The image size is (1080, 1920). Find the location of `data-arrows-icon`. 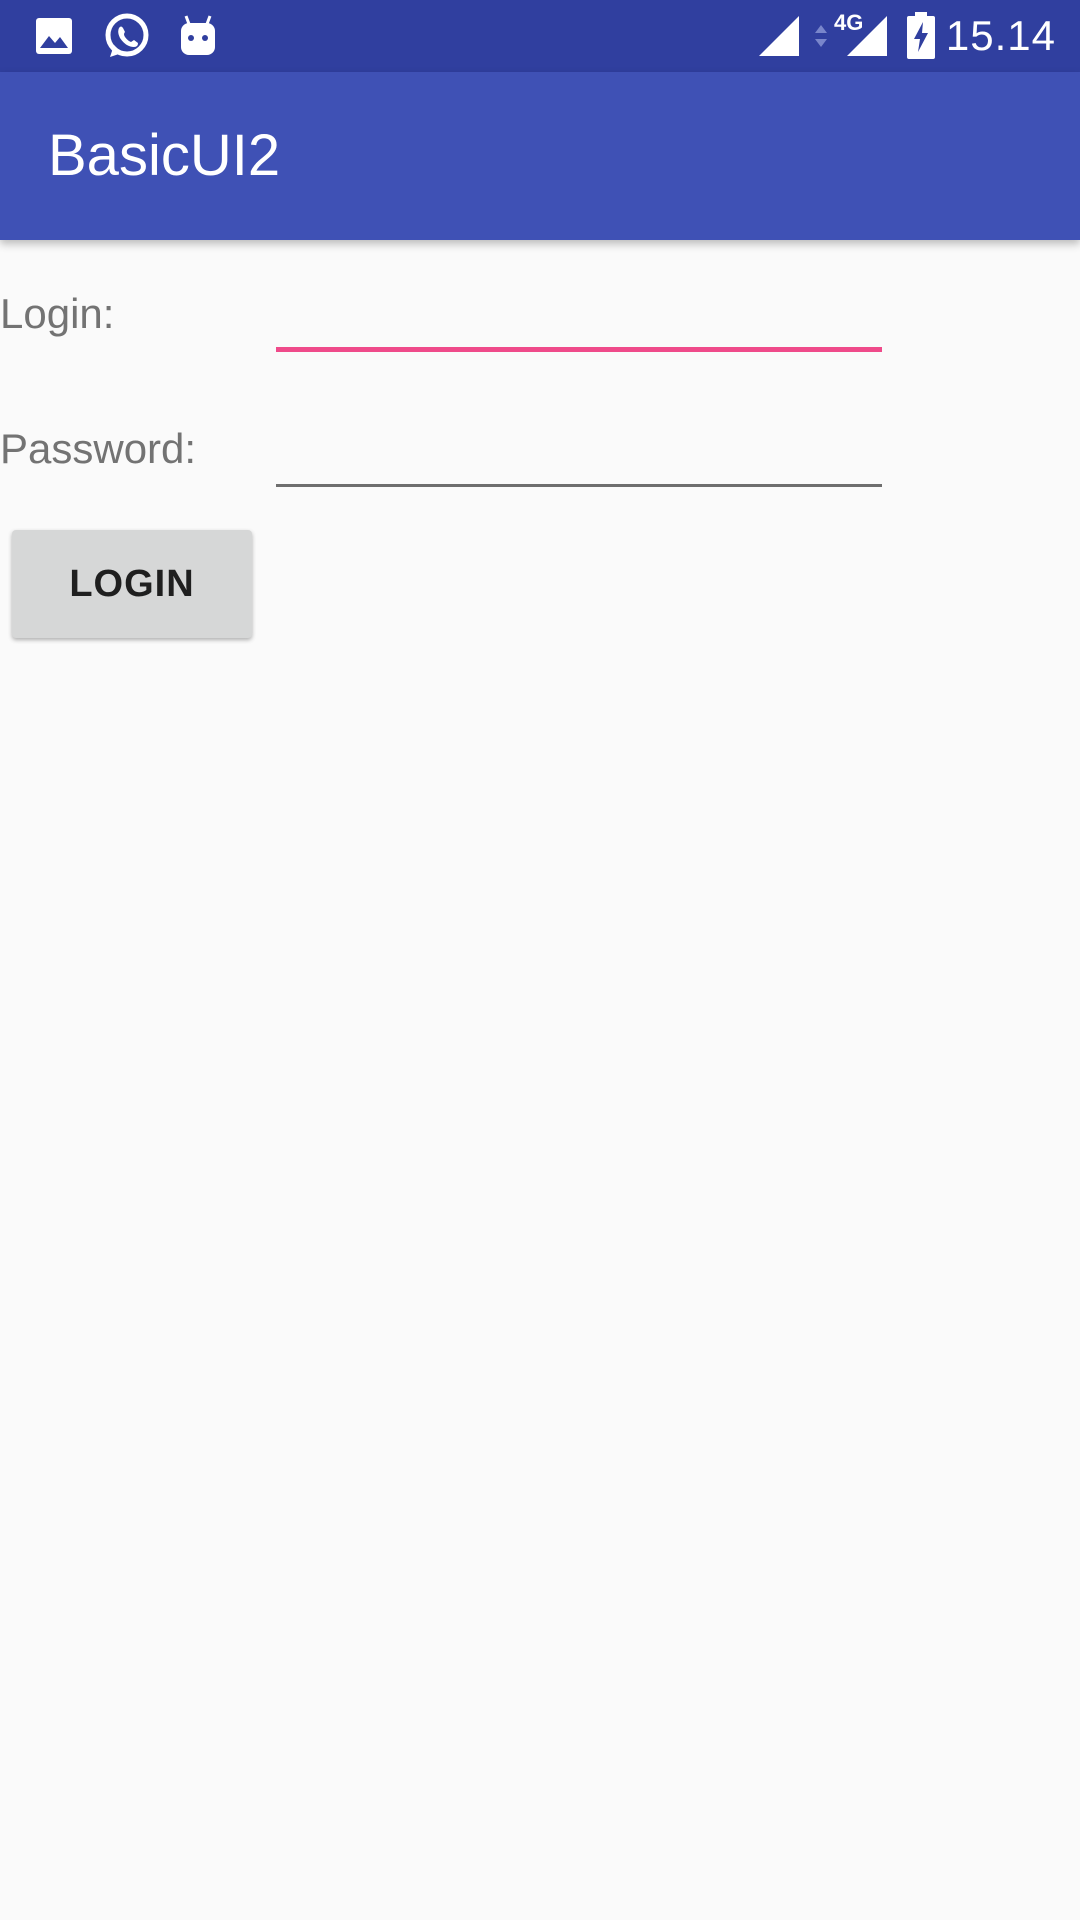

data-arrows-icon is located at coordinates (821, 36).